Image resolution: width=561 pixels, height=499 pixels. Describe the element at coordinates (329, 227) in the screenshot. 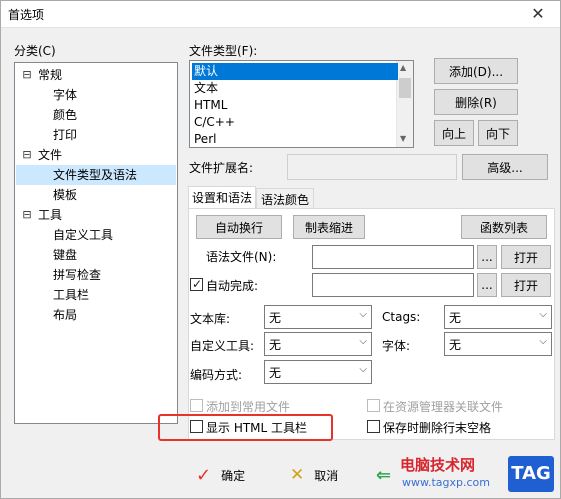

I see `tab-indent-button: 制表缩进` at that location.